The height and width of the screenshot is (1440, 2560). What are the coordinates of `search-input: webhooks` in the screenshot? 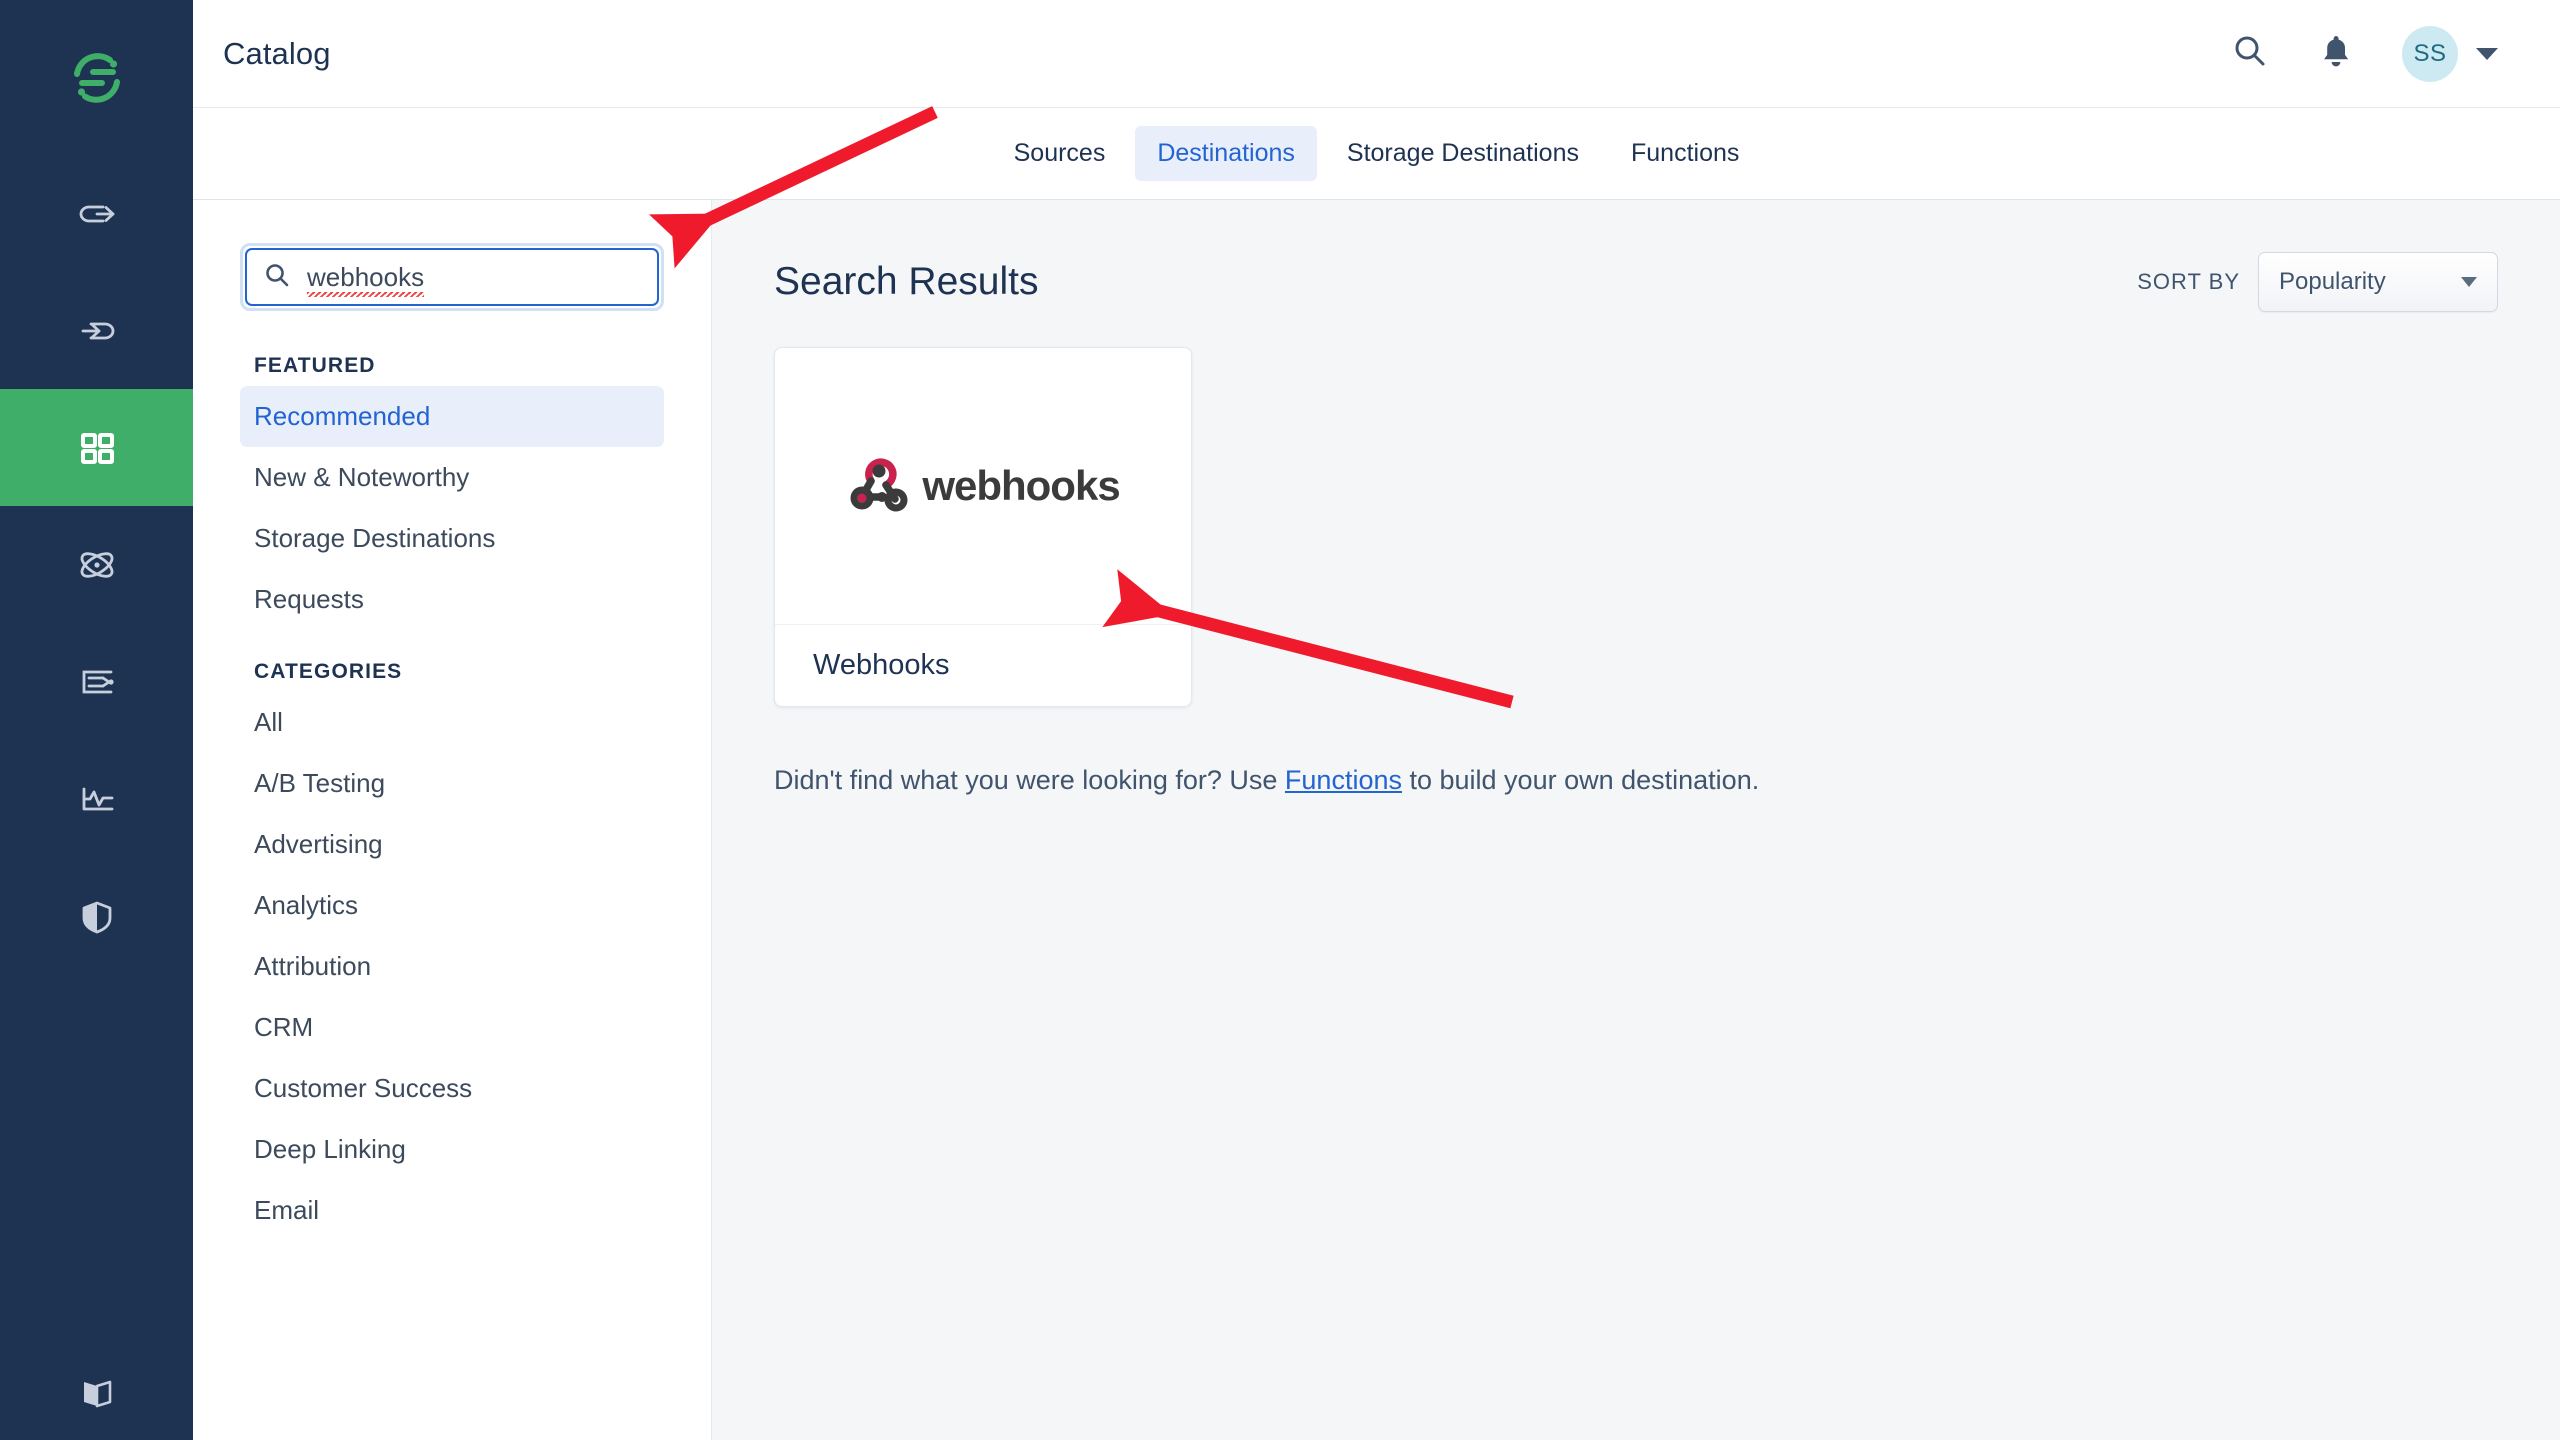 It's located at (452, 277).